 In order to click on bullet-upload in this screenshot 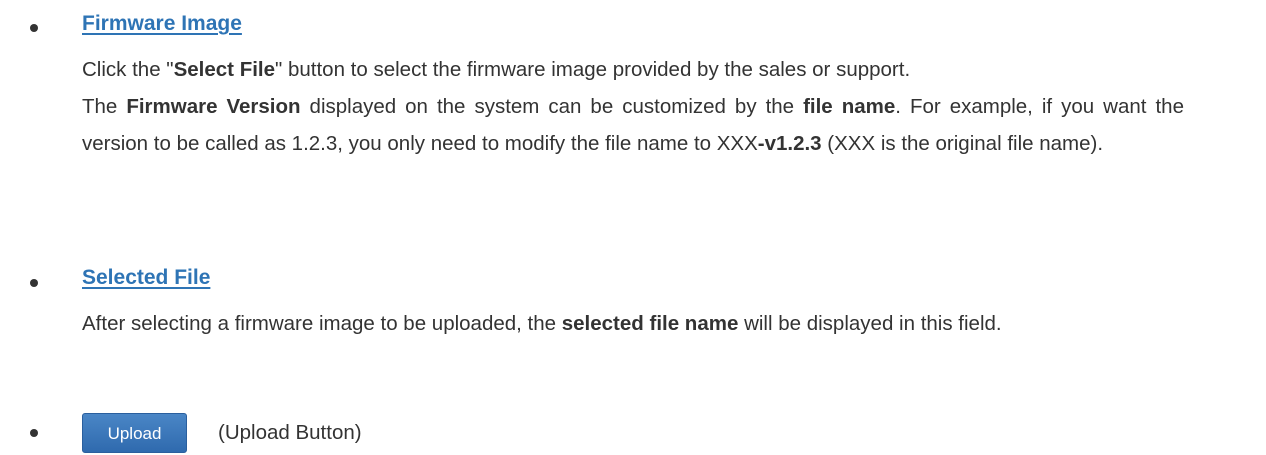, I will do `click(34, 433)`.